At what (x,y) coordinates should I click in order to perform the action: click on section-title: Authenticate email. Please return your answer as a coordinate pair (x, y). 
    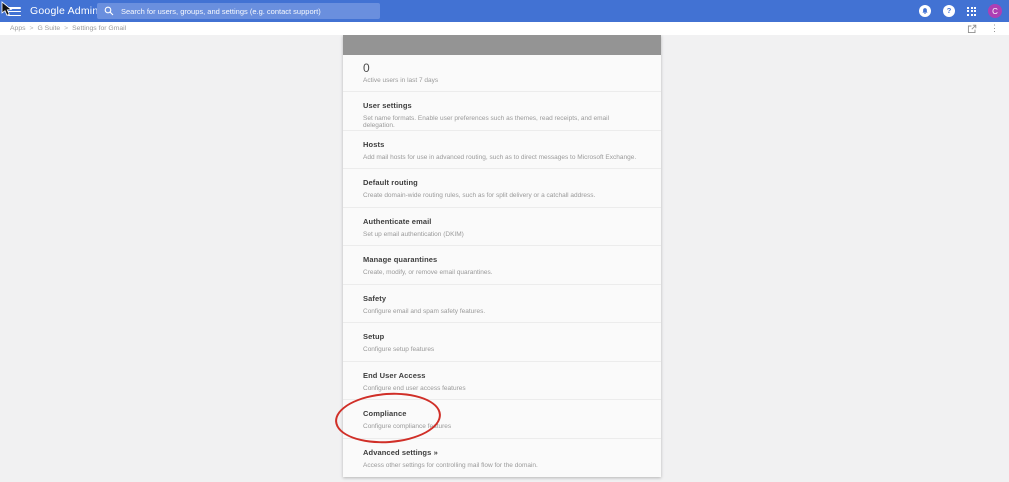
    Looking at the image, I should click on (397, 221).